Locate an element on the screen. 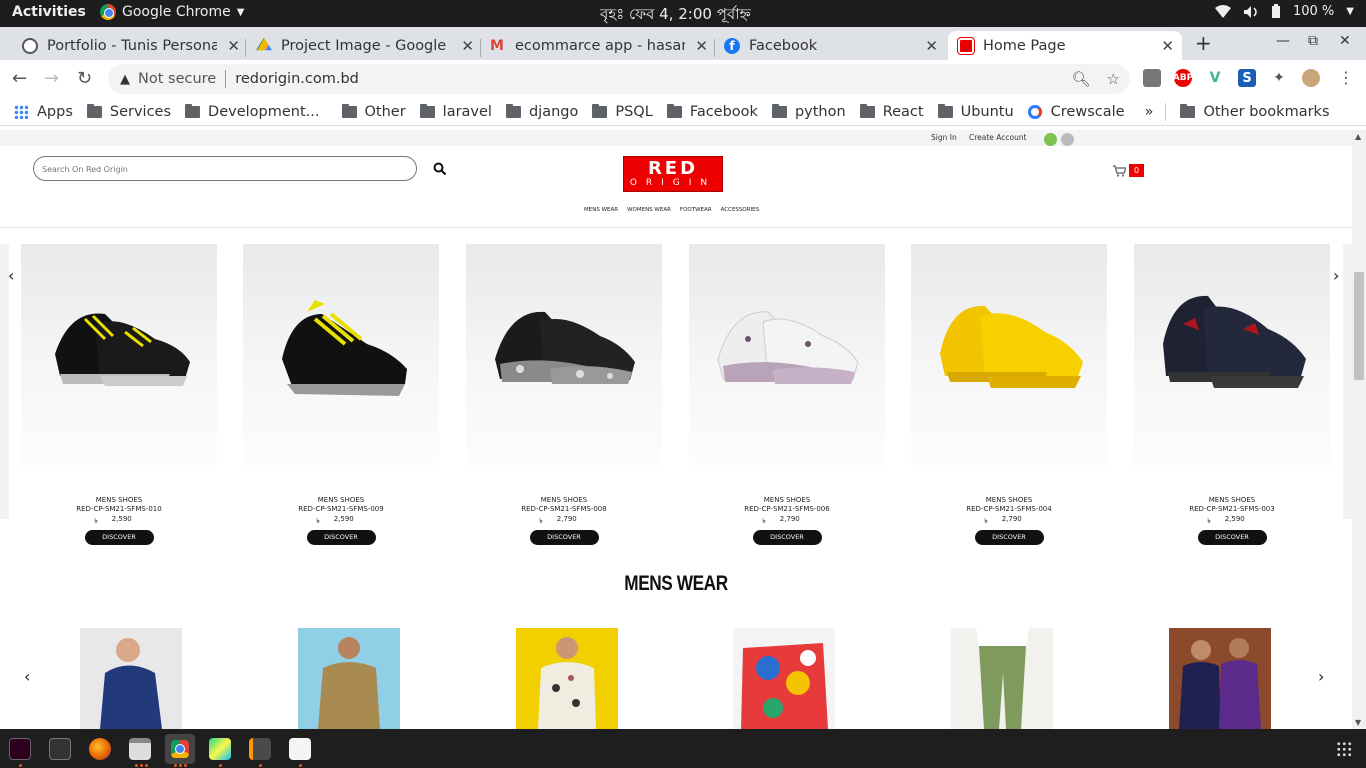  new-tab-icon: + is located at coordinates (1203, 43).